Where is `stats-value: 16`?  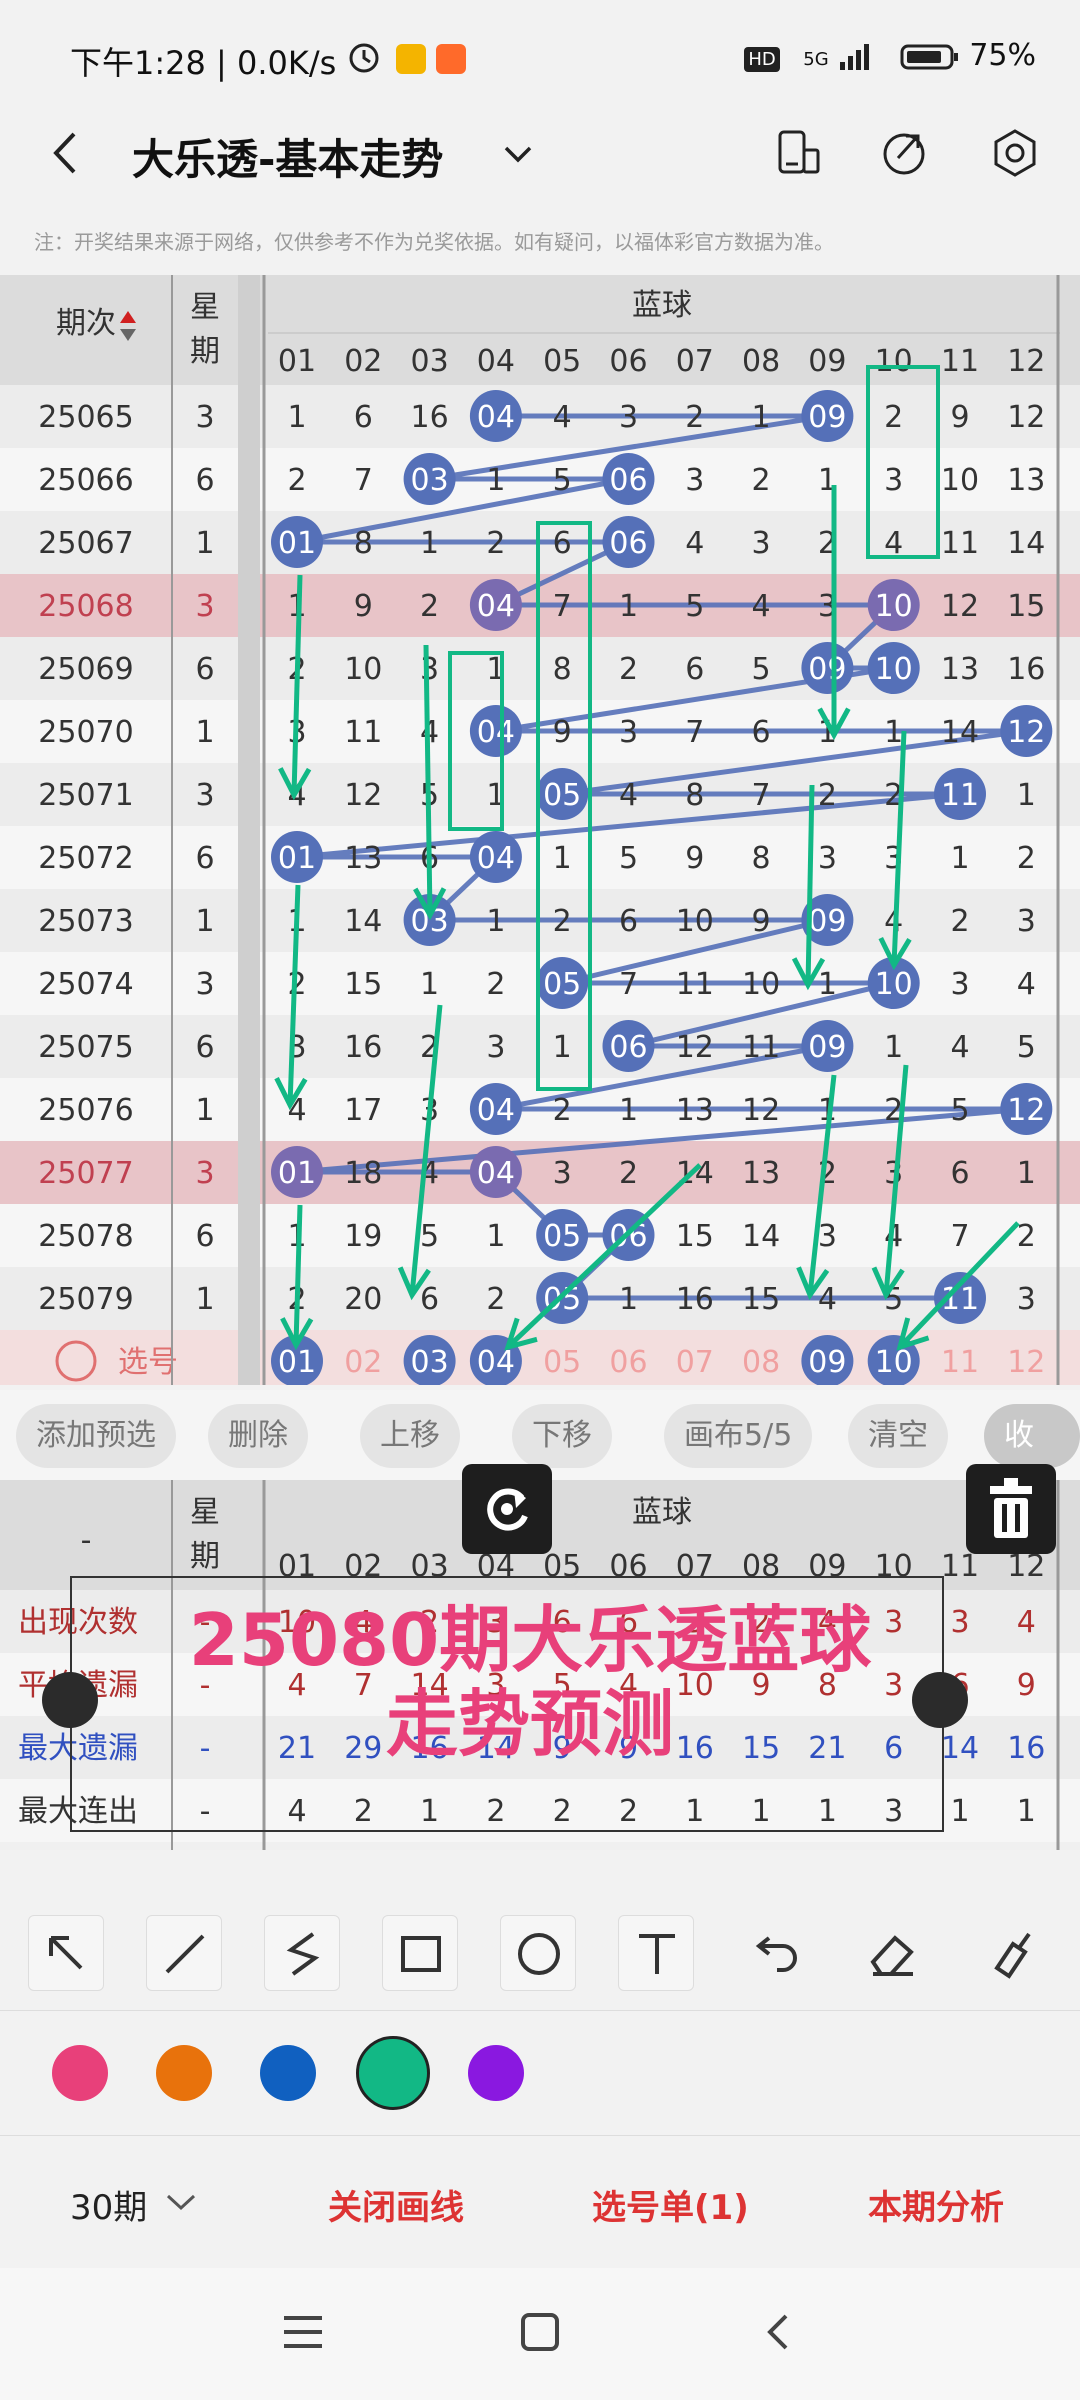
stats-value: 16 is located at coordinates (1026, 1748).